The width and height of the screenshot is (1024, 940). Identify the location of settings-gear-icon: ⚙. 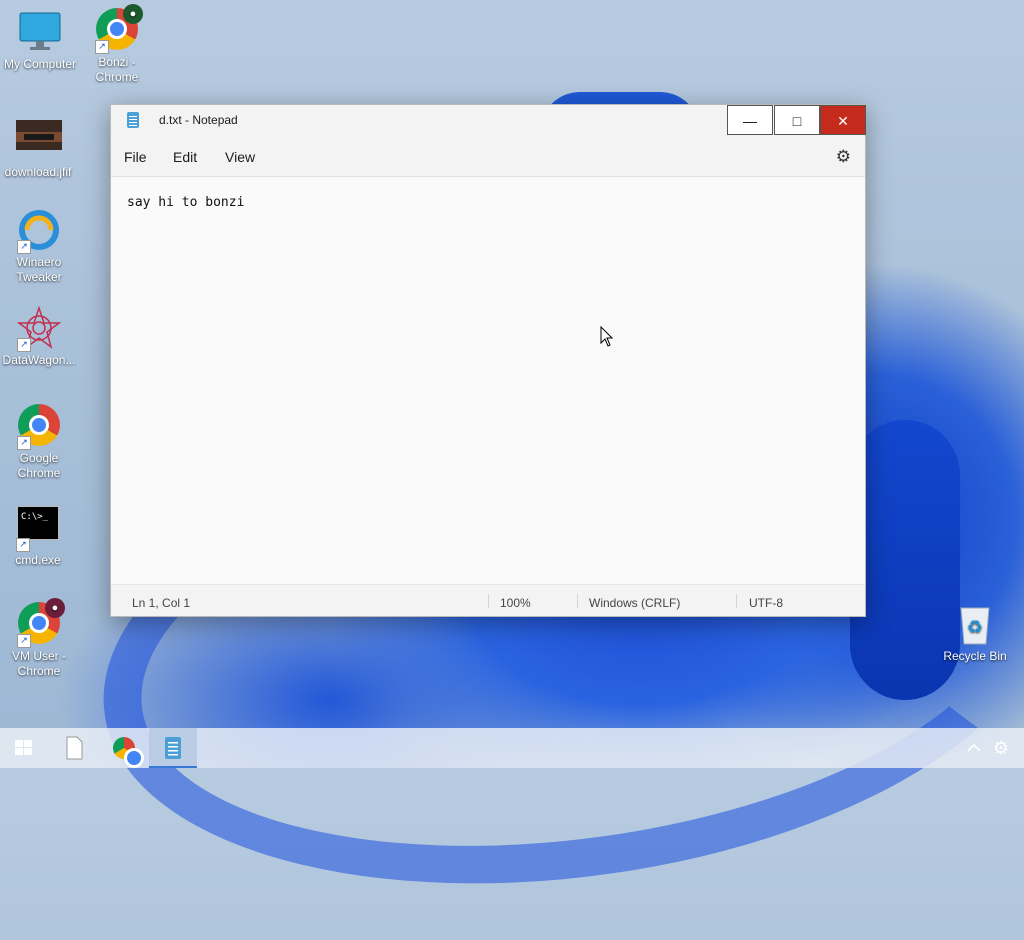
(843, 157).